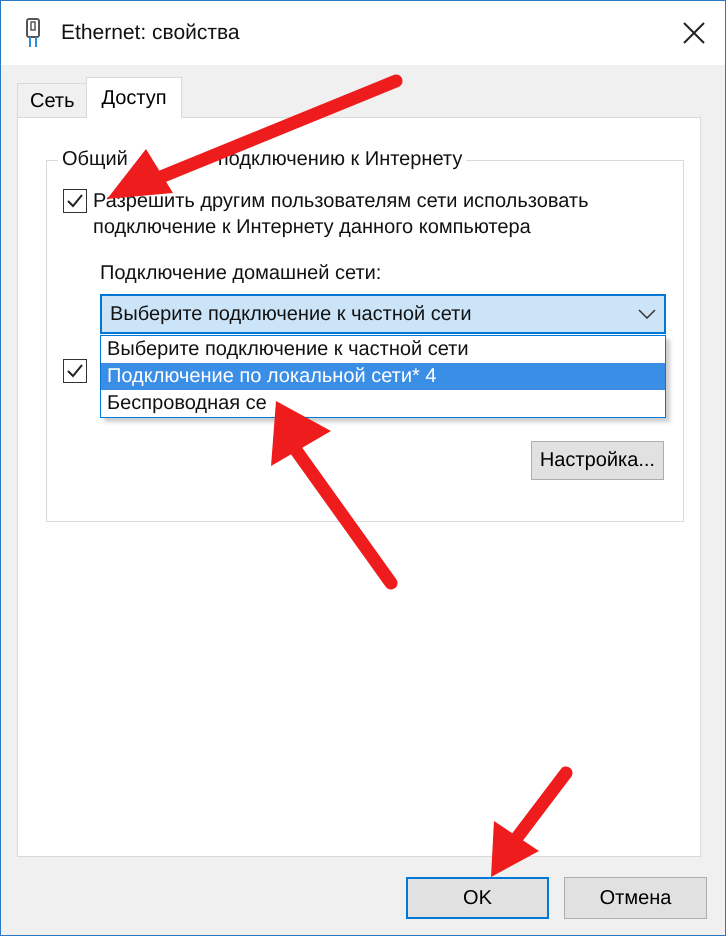 This screenshot has width=726, height=936. I want to click on tab: Доступ, so click(134, 97).